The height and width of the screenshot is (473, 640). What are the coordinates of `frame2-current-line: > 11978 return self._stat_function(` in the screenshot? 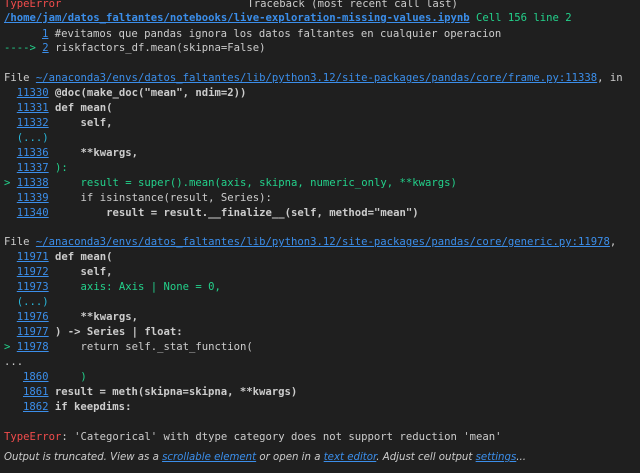 It's located at (128, 347).